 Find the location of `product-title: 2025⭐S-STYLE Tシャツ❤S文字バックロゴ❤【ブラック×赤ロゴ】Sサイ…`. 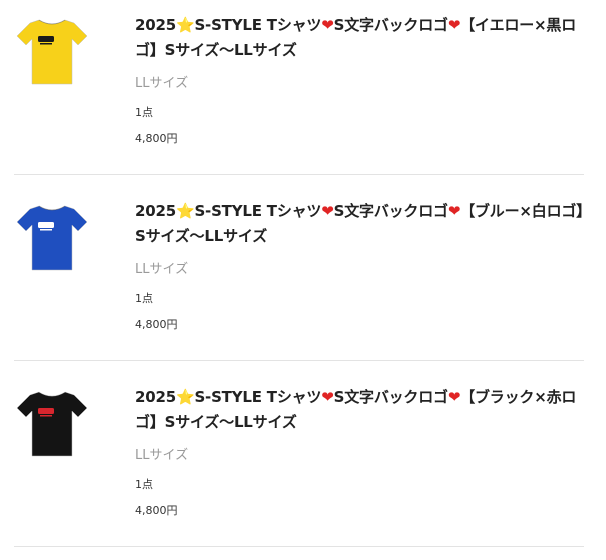

product-title: 2025⭐S-STYLE Tシャツ❤S文字バックロゴ❤【ブラック×赤ロゴ】Sサイ… is located at coordinates (360, 410).